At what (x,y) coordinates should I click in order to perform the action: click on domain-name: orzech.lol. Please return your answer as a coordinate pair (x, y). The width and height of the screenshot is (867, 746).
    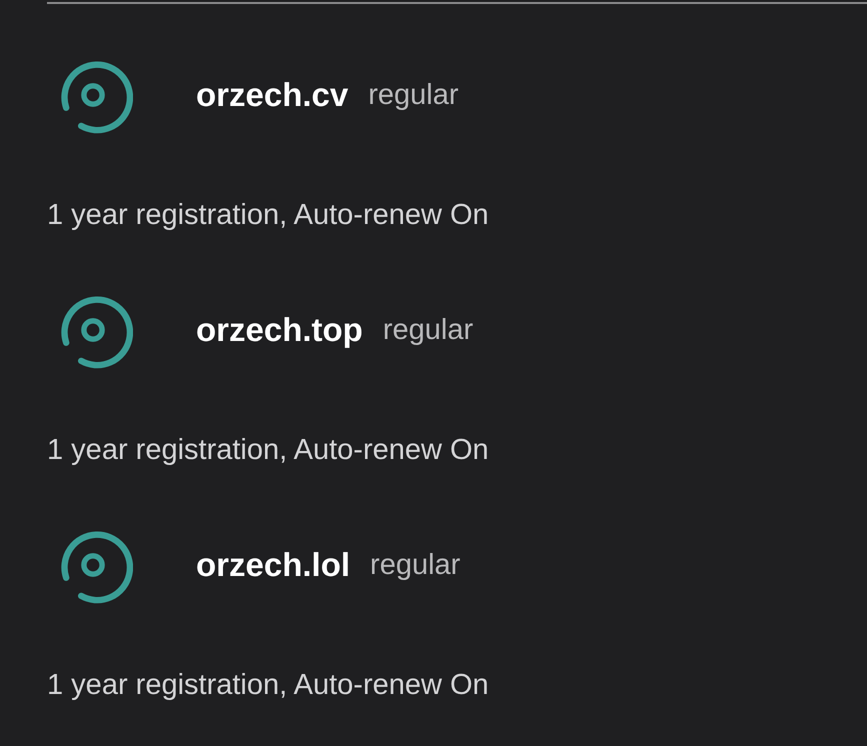
    Looking at the image, I should click on (273, 565).